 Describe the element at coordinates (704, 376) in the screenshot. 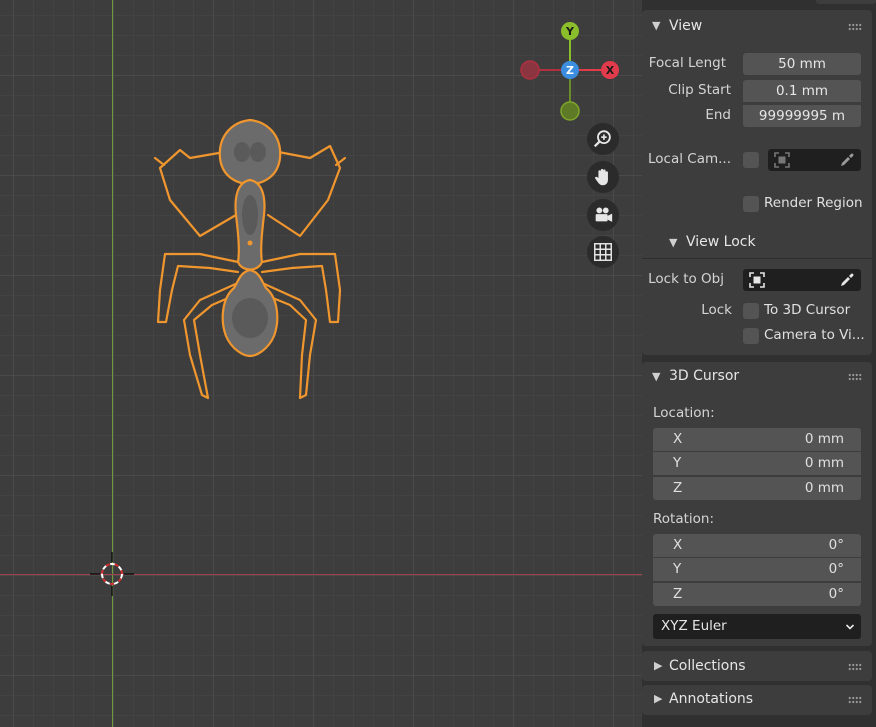

I see `3d-cursor-title: 3D Cursor` at that location.